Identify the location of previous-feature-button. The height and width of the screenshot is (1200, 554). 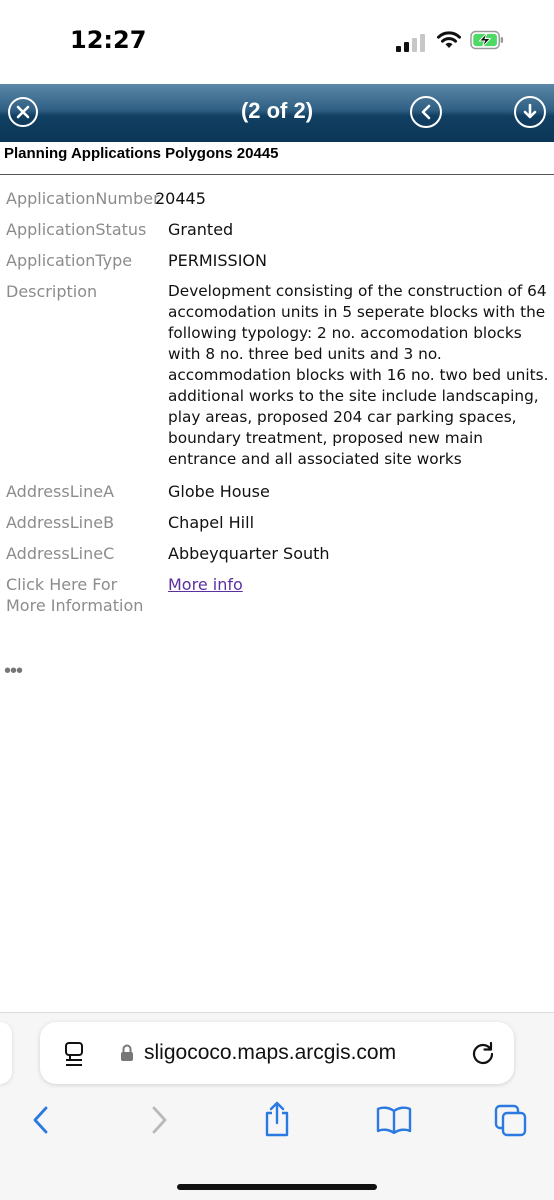
(426, 112).